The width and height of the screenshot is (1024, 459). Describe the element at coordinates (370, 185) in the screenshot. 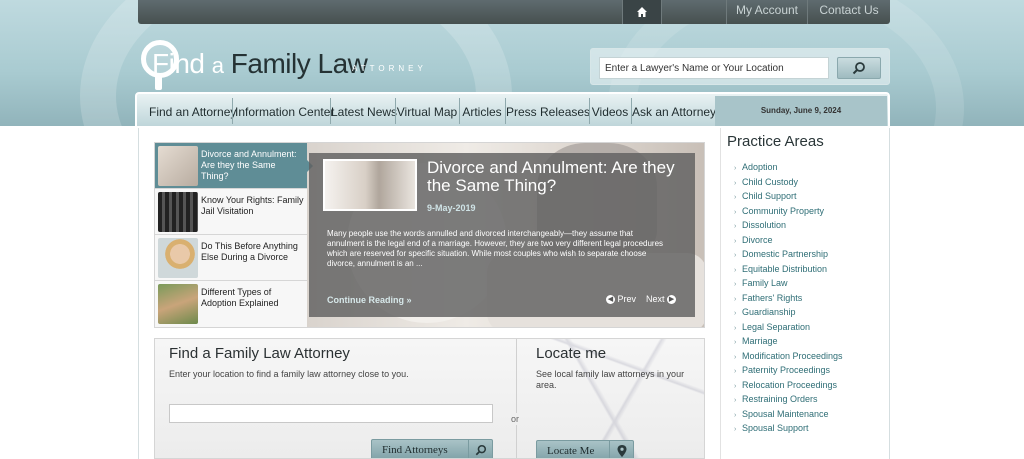

I see `slide-thumbnail-image` at that location.